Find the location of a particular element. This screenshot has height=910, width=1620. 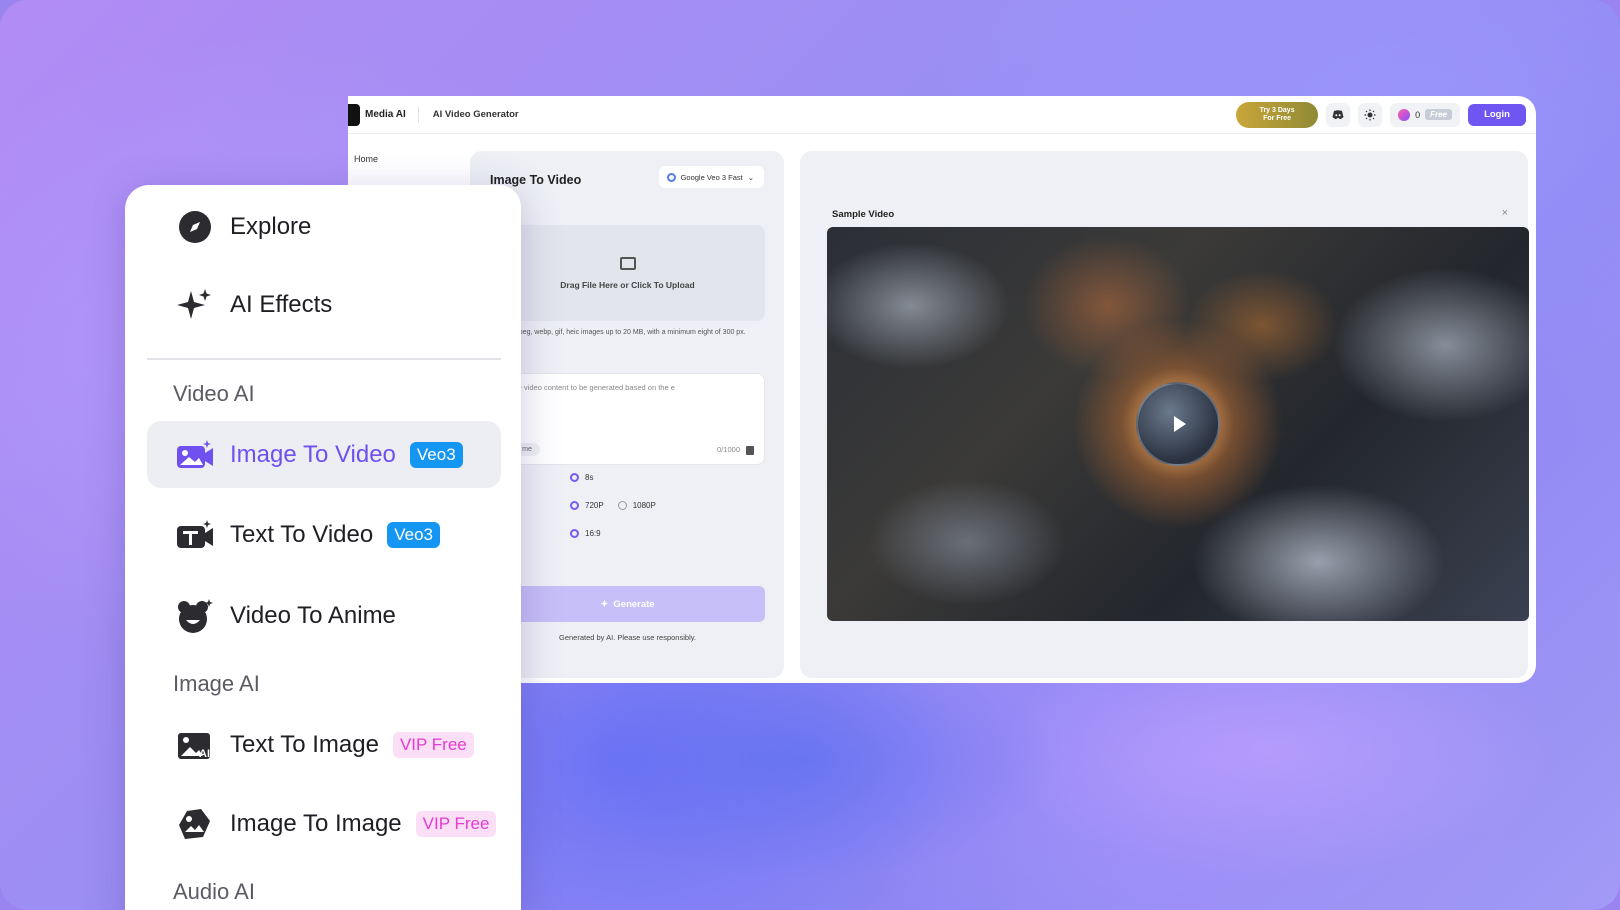

play-icon is located at coordinates (1180, 424).